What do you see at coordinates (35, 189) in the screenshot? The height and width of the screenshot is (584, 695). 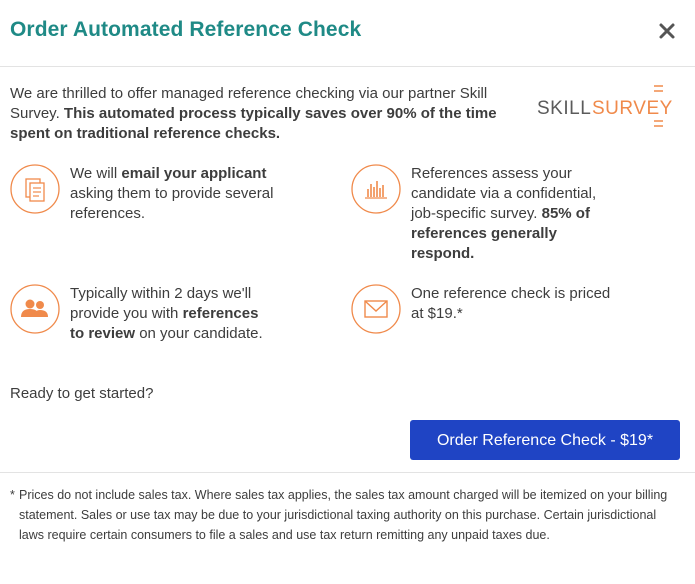 I see `documents-icon` at bounding box center [35, 189].